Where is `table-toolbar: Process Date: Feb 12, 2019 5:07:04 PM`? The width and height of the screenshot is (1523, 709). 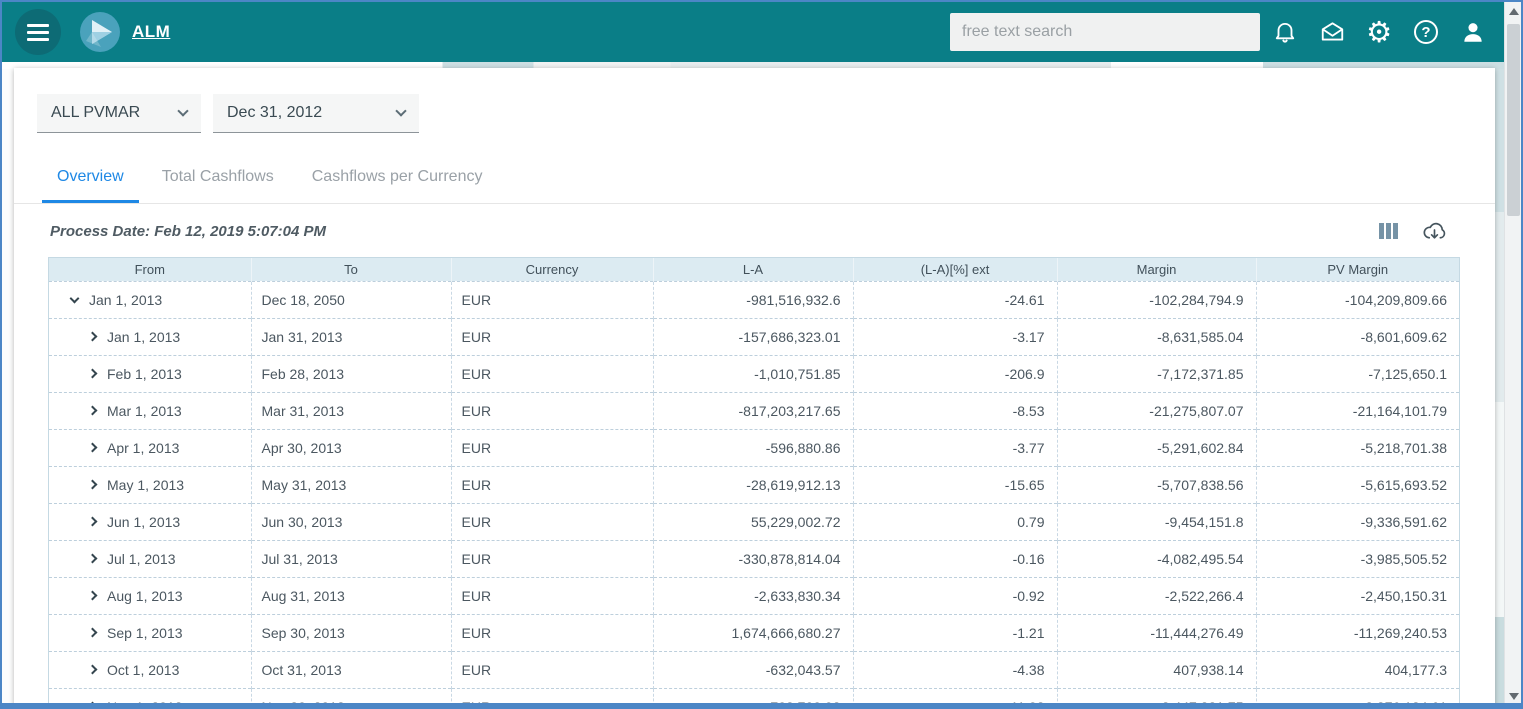
table-toolbar: Process Date: Feb 12, 2019 5:07:04 PM is located at coordinates (754, 231).